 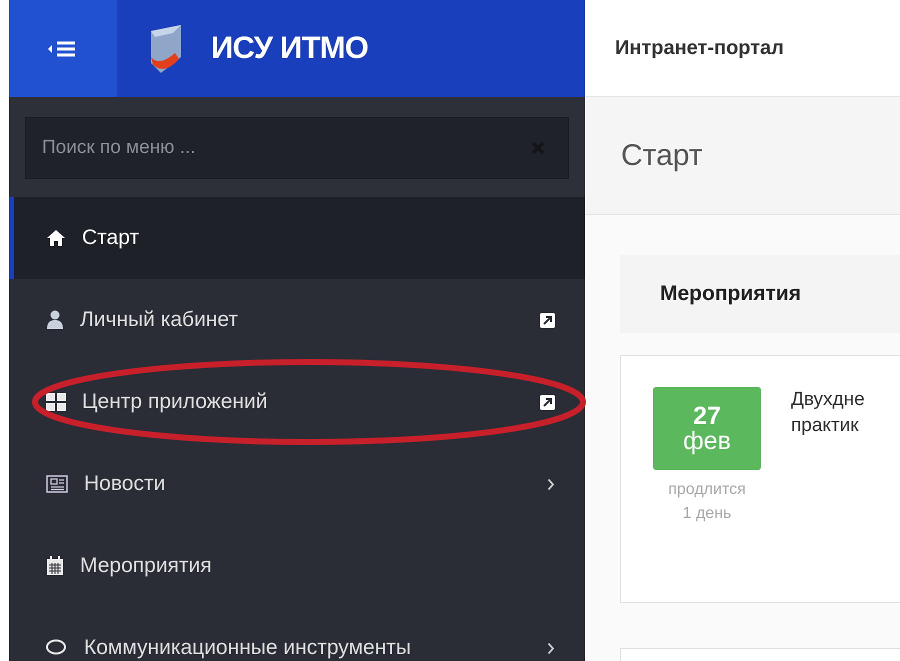 What do you see at coordinates (159, 320) in the screenshot?
I see `menu-item-label: Личный кабинет` at bounding box center [159, 320].